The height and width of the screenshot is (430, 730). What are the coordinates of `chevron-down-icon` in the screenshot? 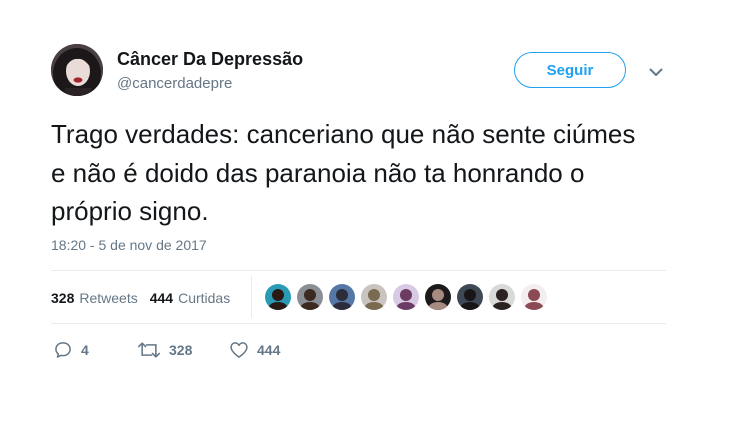 It's located at (656, 72).